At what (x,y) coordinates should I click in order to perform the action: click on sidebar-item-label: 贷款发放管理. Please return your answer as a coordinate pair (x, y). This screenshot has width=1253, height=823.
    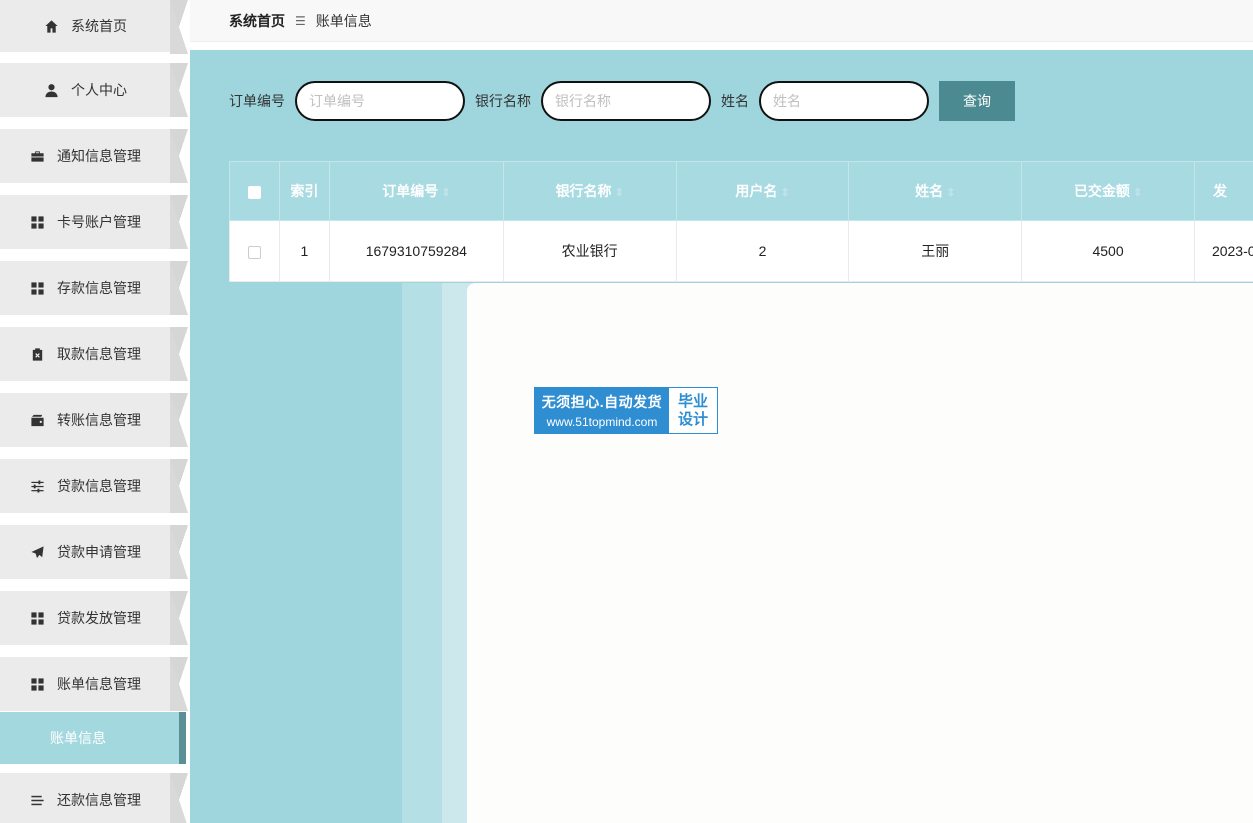
    Looking at the image, I should click on (99, 618).